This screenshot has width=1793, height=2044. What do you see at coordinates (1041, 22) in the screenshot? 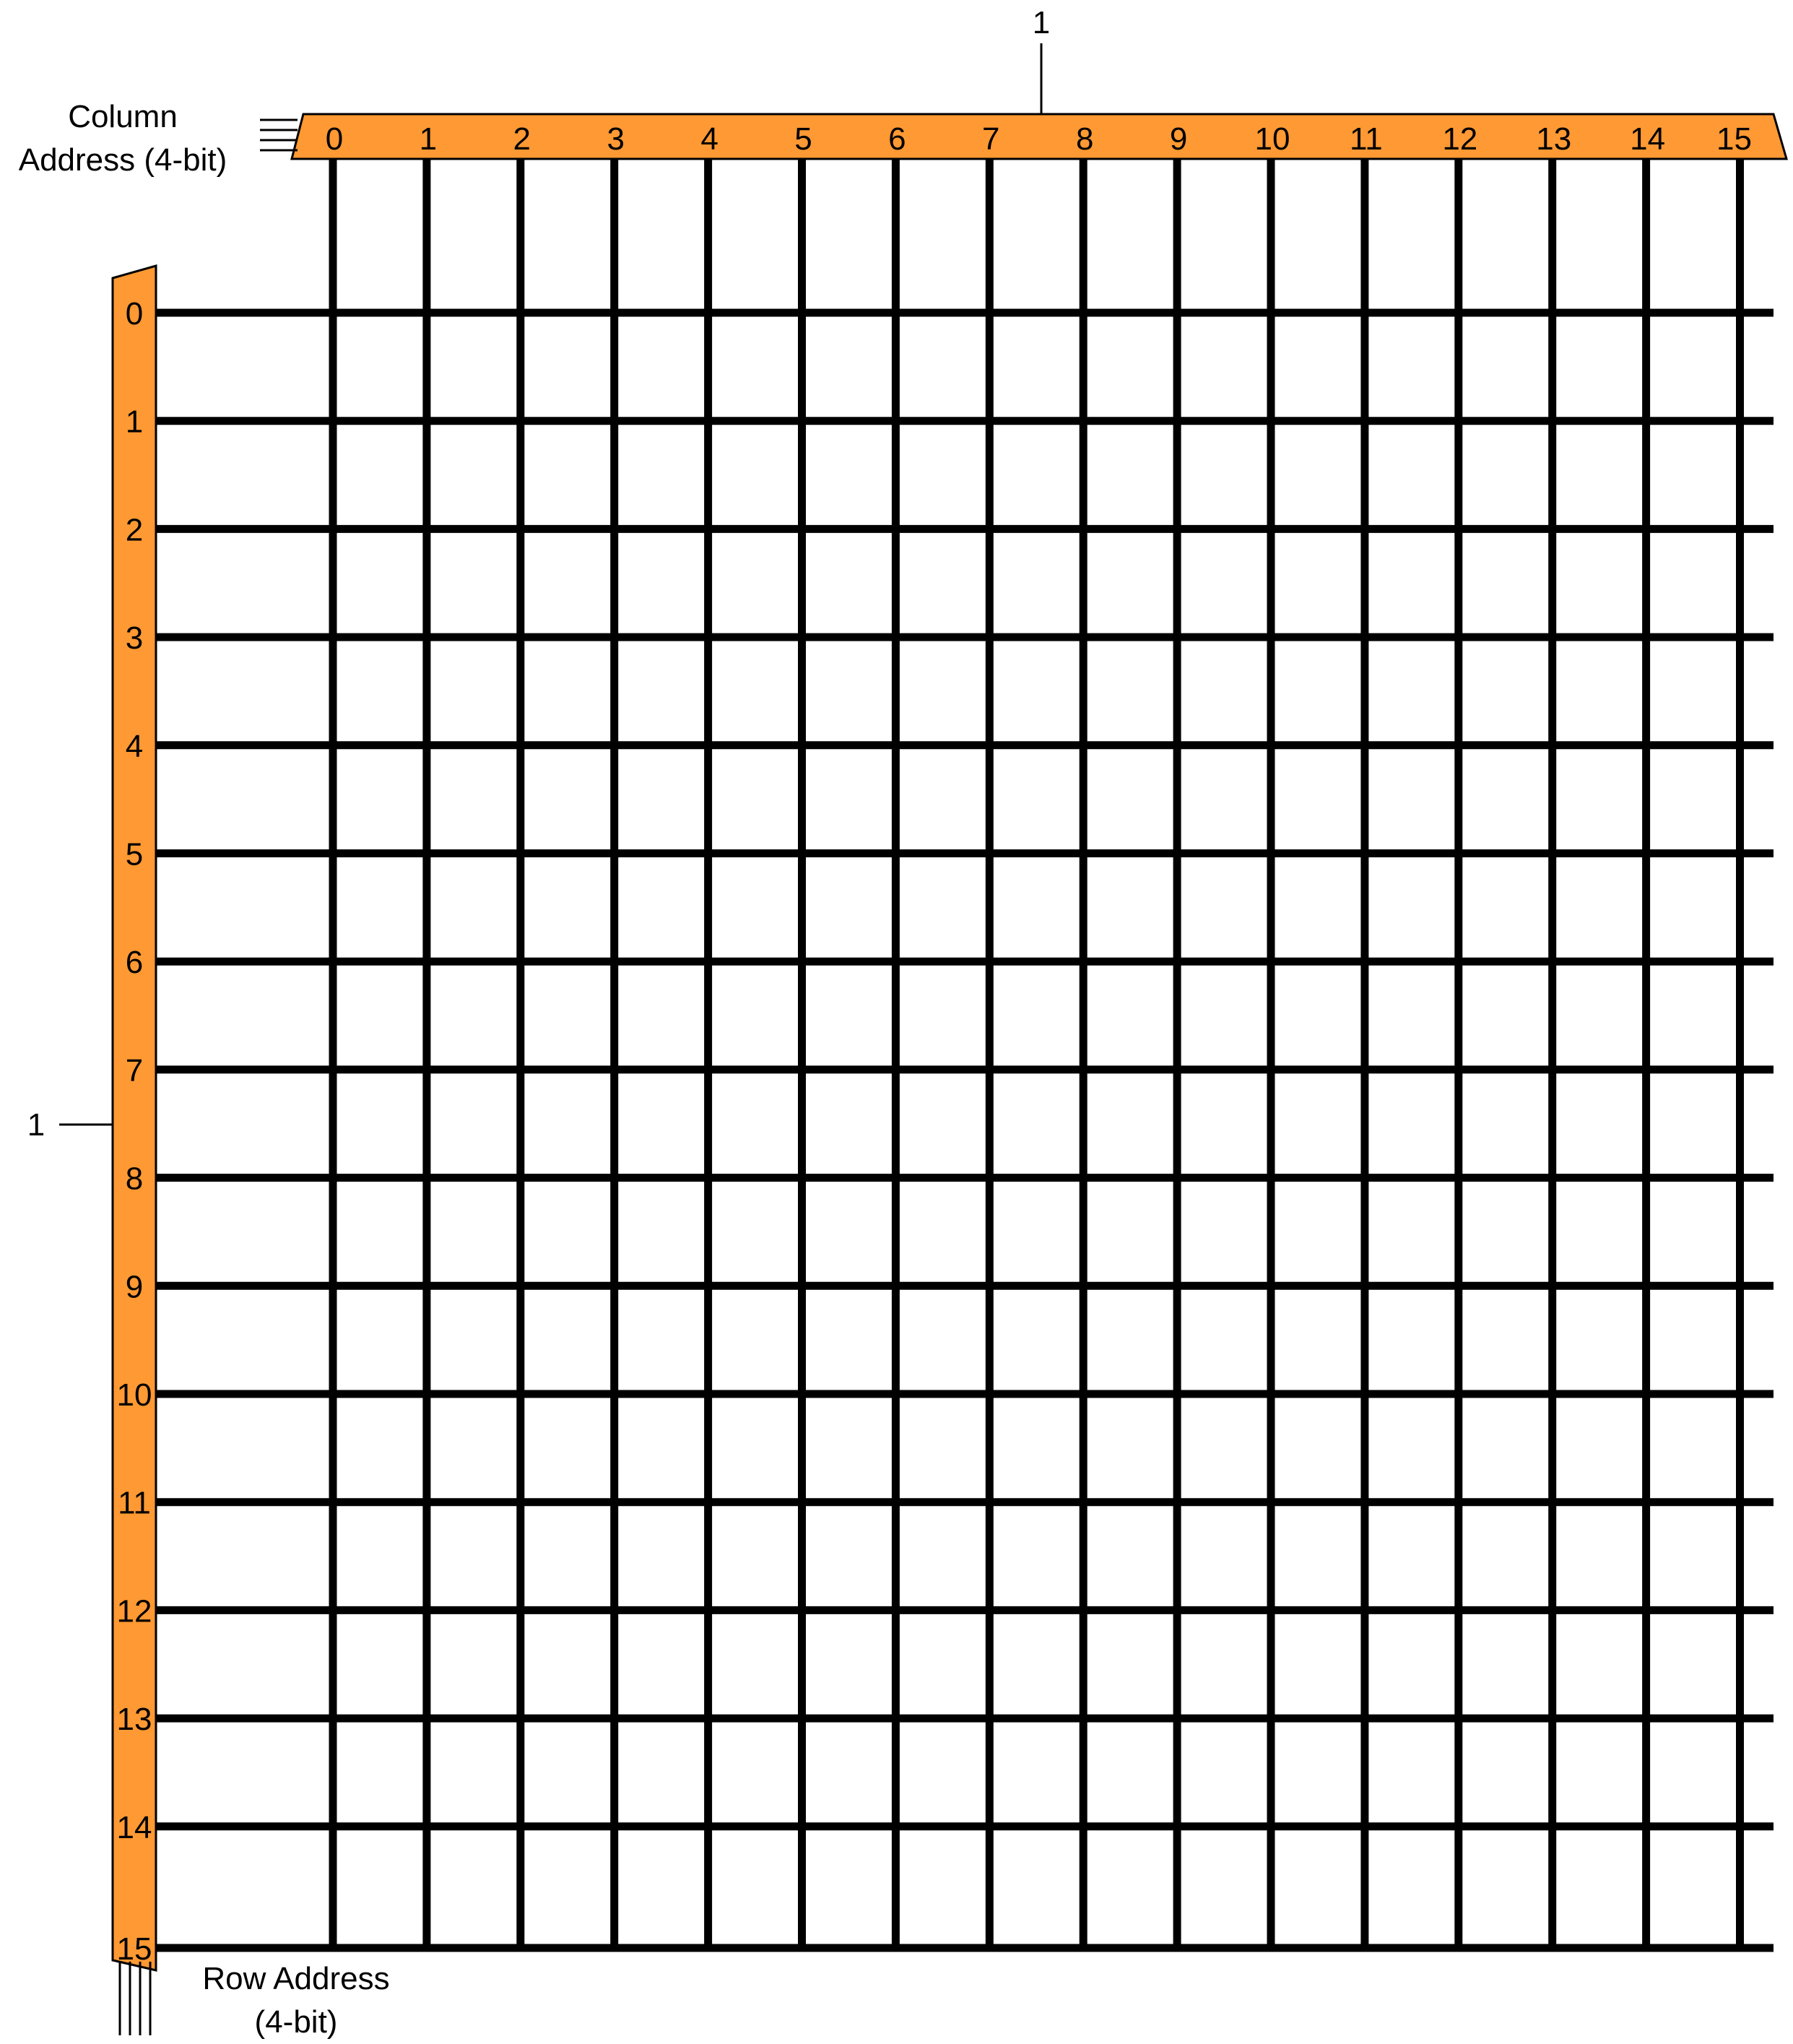
I see `column-enable-label: 1` at bounding box center [1041, 22].